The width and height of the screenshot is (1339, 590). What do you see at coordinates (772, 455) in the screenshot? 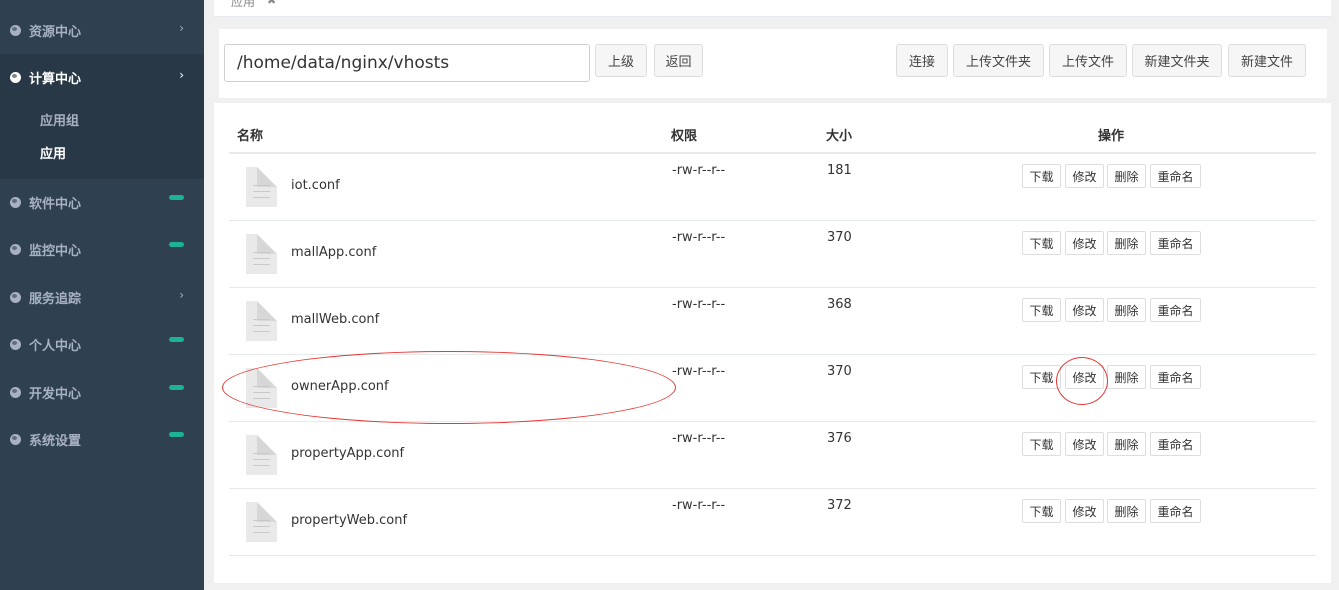
I see `table-row: propertyApp.conf -rw-r--r-- 376 下载 修改 删除 重命名` at bounding box center [772, 455].